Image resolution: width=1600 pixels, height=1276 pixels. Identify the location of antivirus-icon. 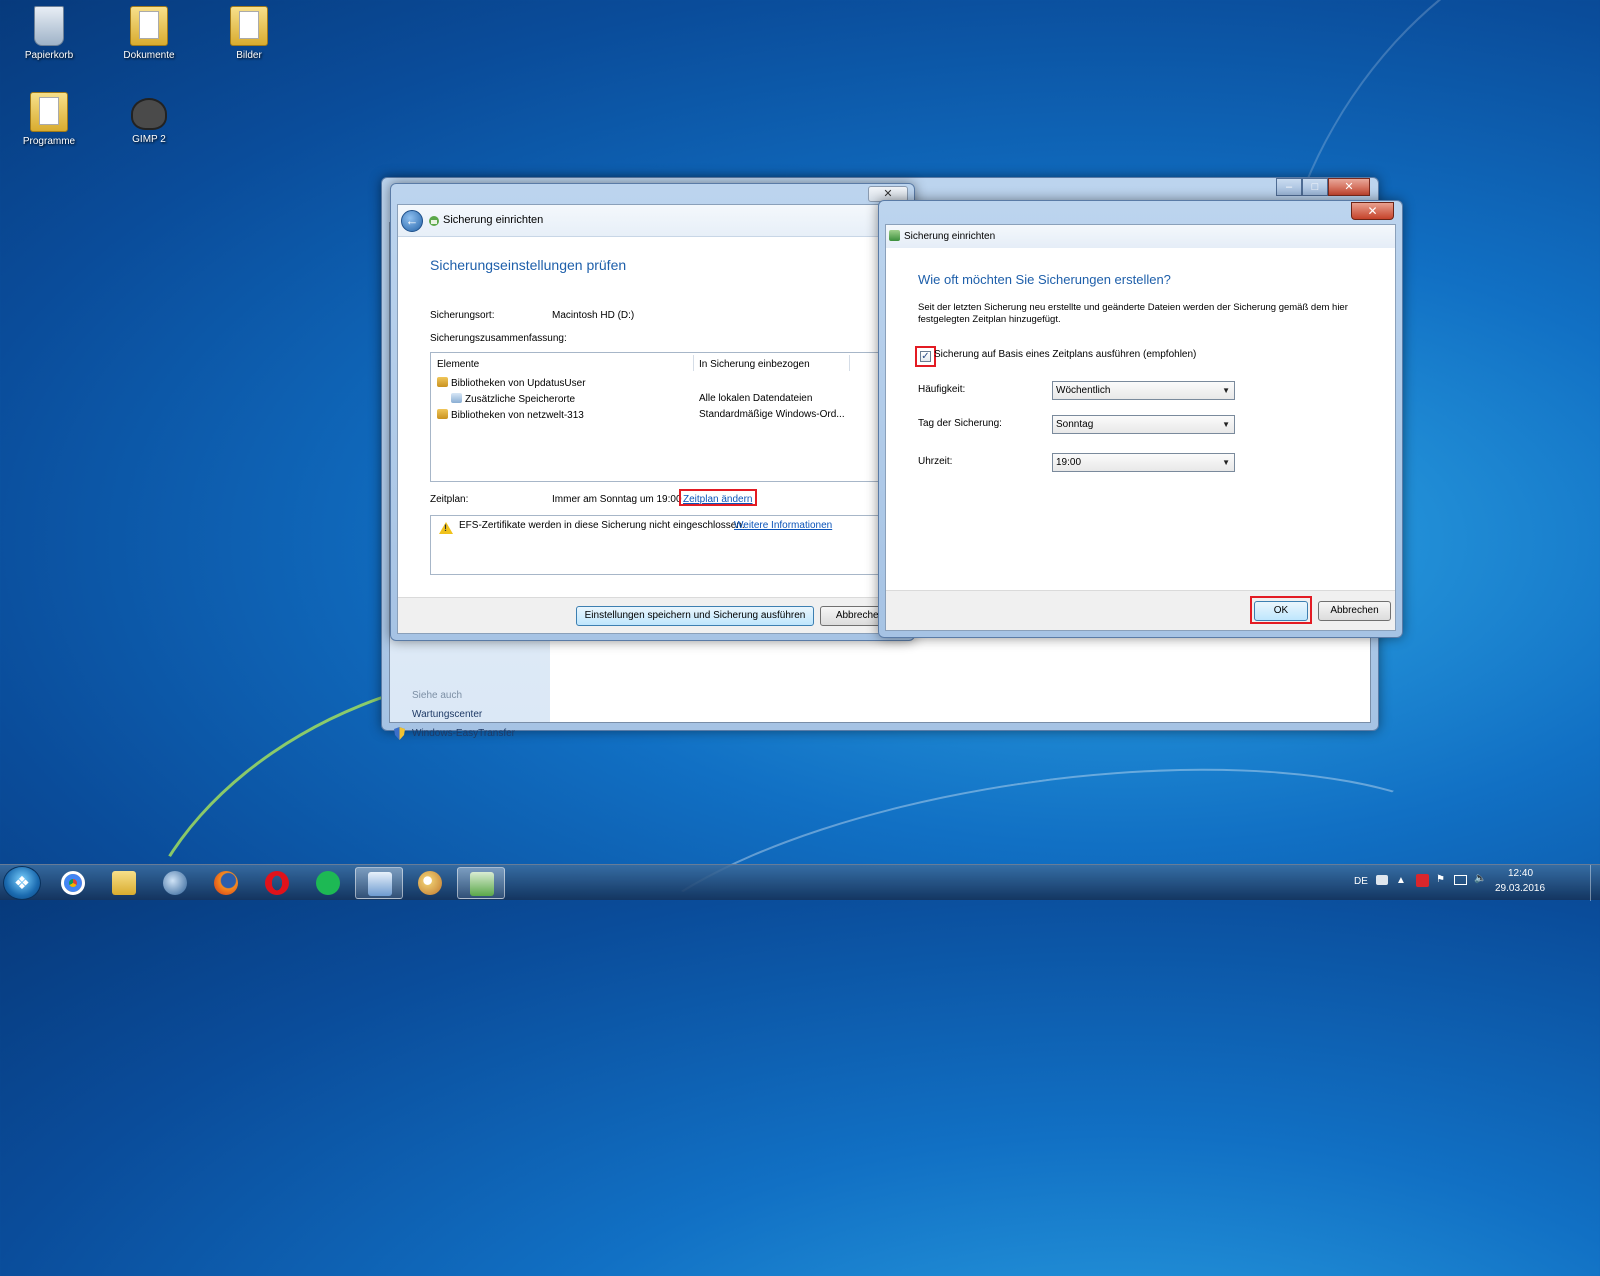
(1422, 880).